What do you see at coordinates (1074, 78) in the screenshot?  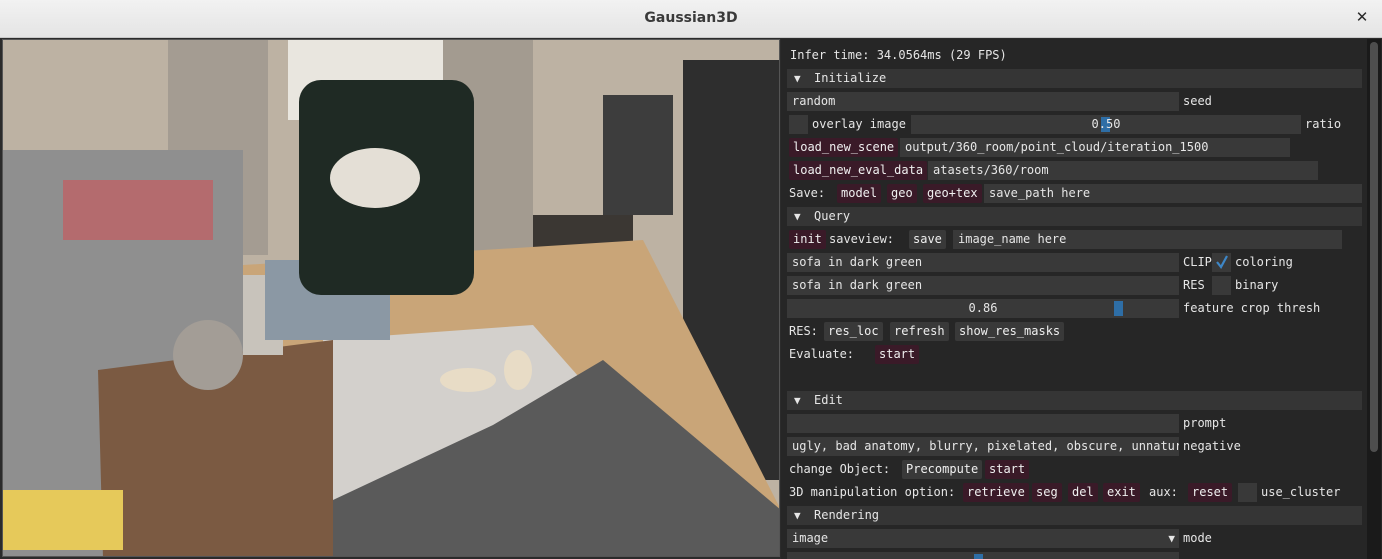 I see `section-header-initialize: ▼ Initialize` at bounding box center [1074, 78].